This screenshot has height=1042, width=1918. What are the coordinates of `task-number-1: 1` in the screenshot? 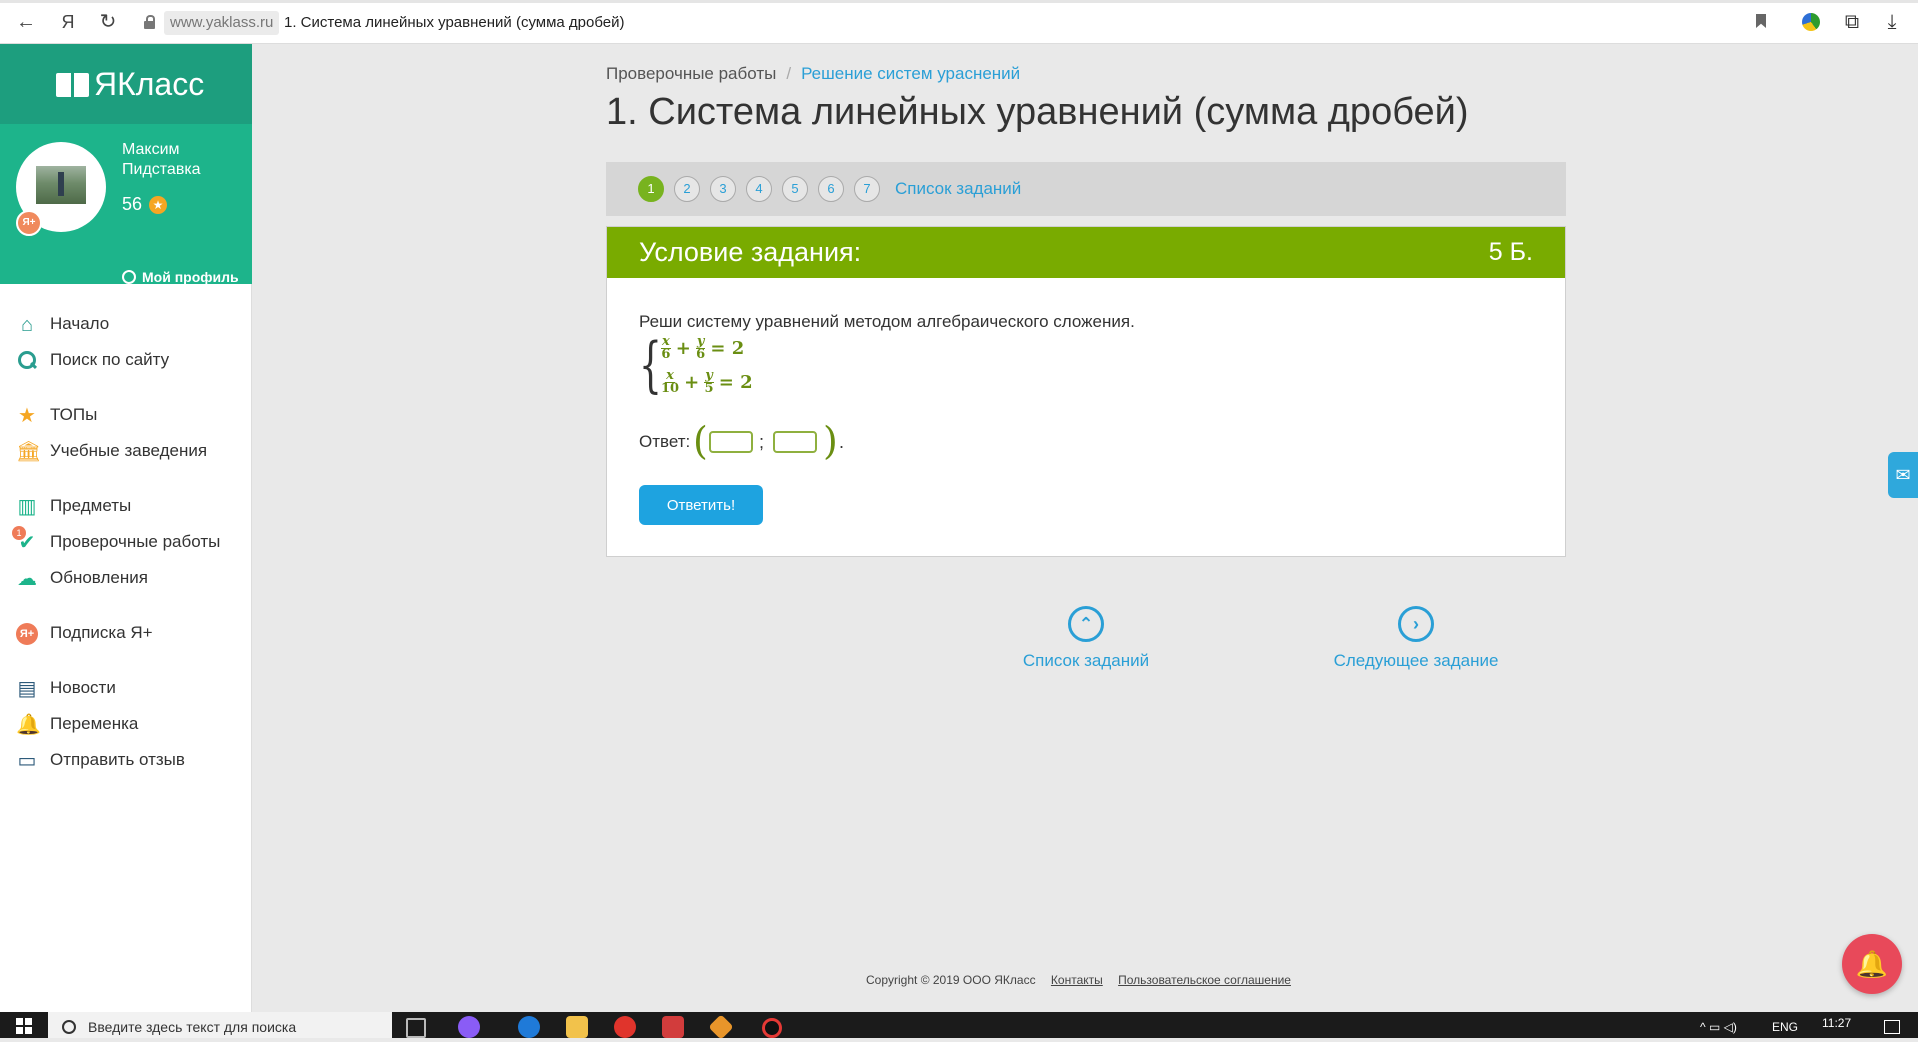 It's located at (651, 189).